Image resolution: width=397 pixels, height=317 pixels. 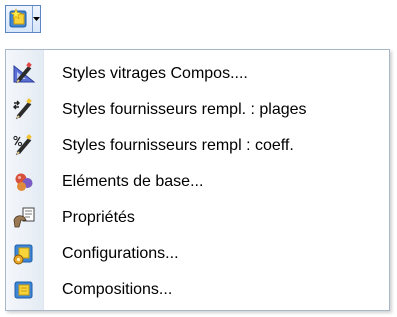 What do you see at coordinates (184, 109) in the screenshot?
I see `menu-item-label: Styles fournisseurs rempl. : plages` at bounding box center [184, 109].